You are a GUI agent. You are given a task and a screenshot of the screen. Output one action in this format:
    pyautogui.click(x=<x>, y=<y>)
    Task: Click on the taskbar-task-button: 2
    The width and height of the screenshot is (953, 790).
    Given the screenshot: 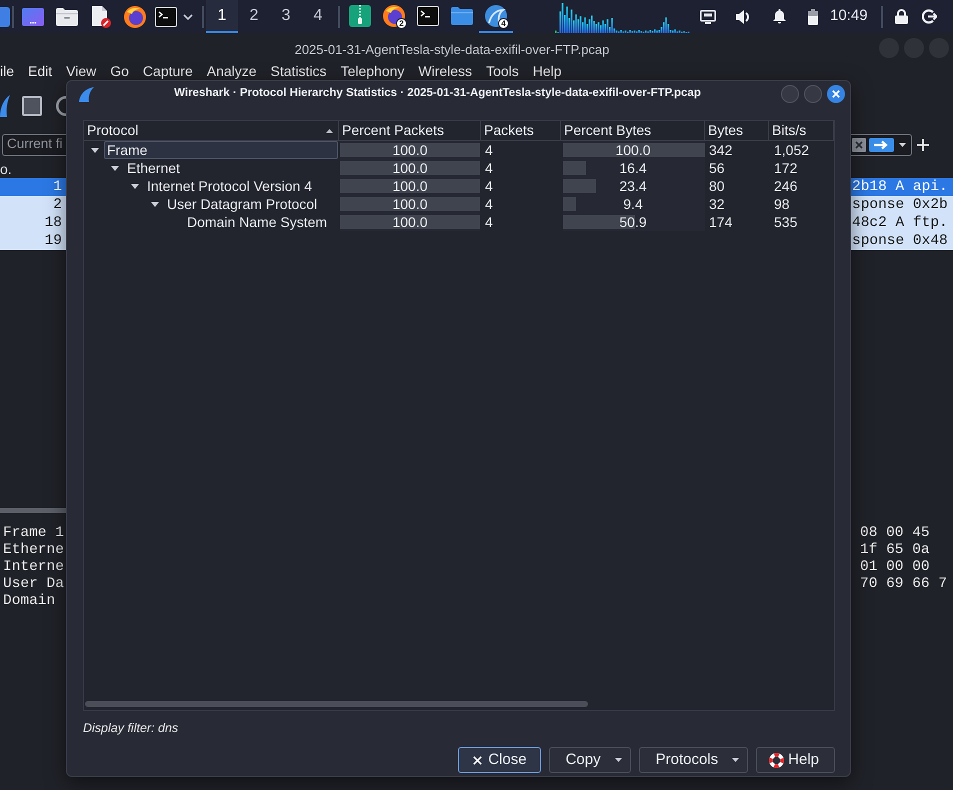 What is the action you would take?
    pyautogui.click(x=394, y=16)
    